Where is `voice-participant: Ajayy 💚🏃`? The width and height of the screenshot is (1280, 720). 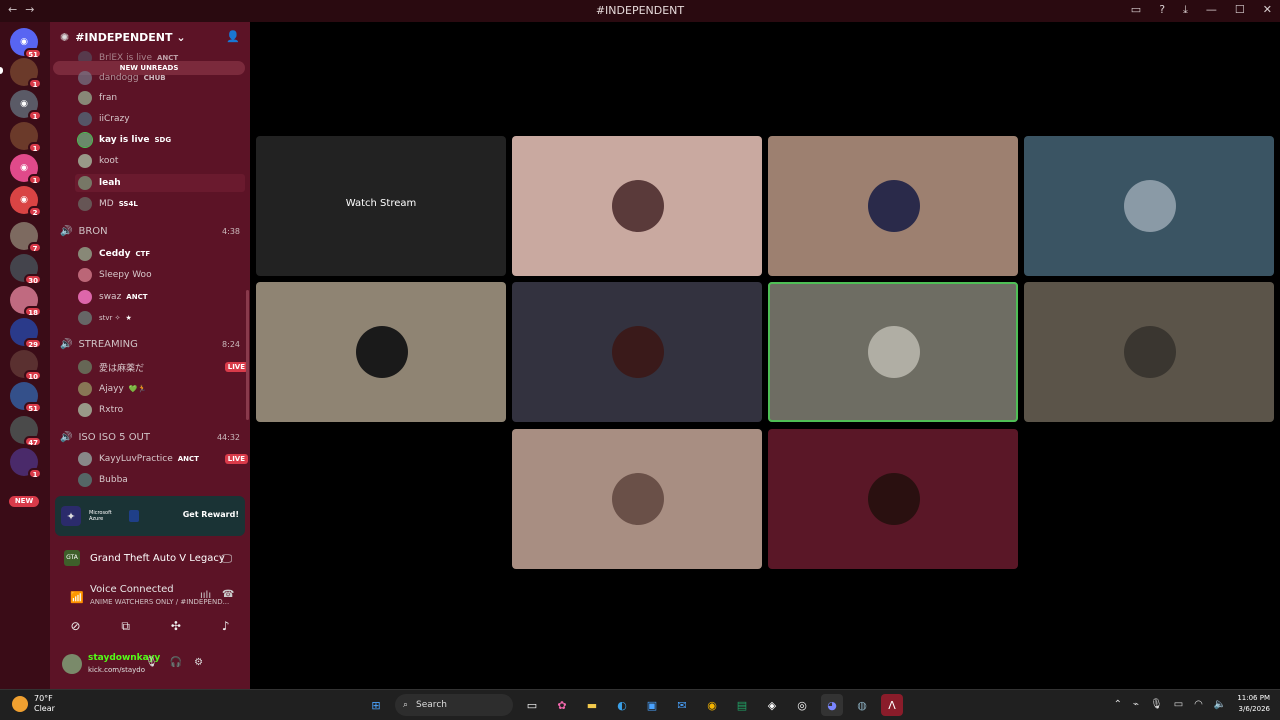 voice-participant: Ajayy 💚🏃 is located at coordinates (158, 389).